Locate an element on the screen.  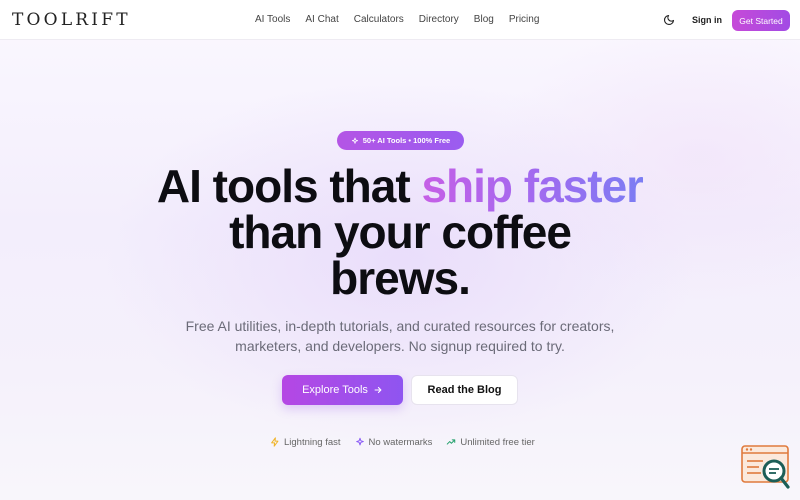
get-started-button: Get Started is located at coordinates (761, 20).